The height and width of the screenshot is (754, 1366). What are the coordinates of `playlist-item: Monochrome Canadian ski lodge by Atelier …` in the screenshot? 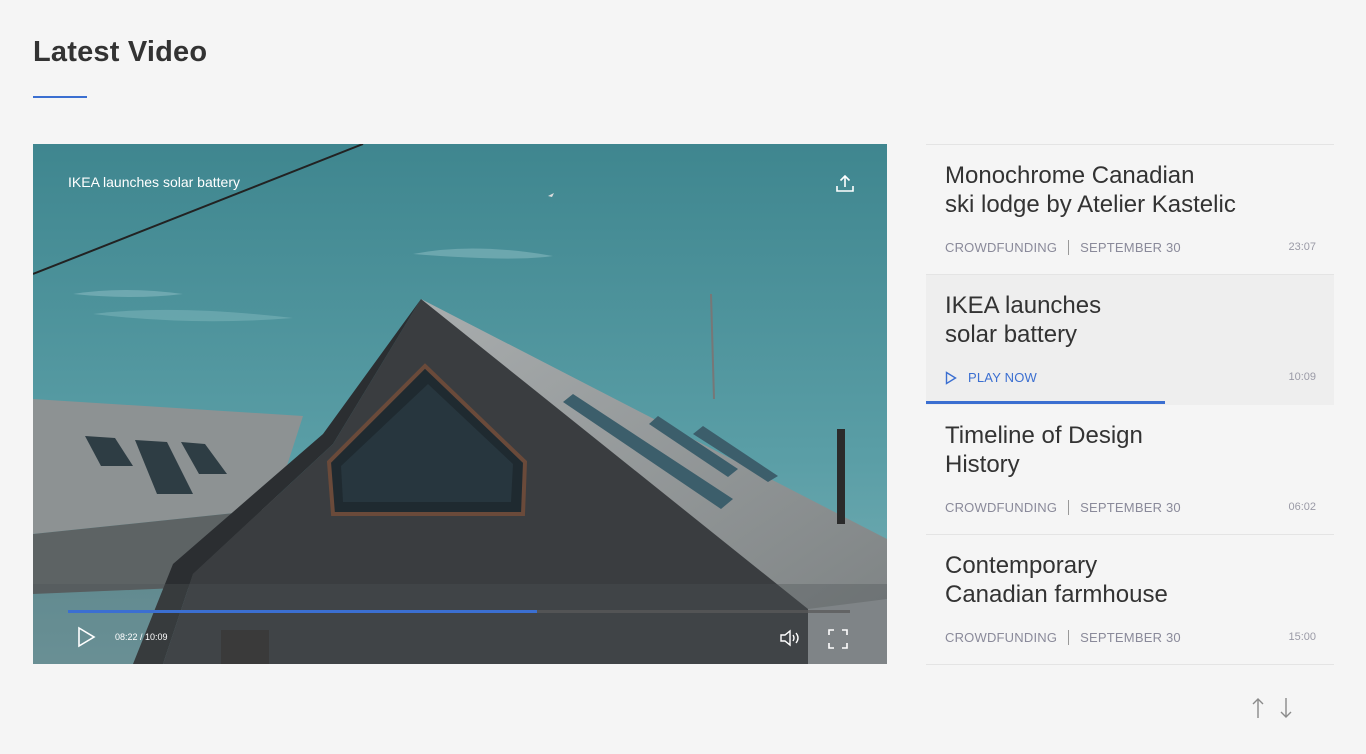 It's located at (1130, 210).